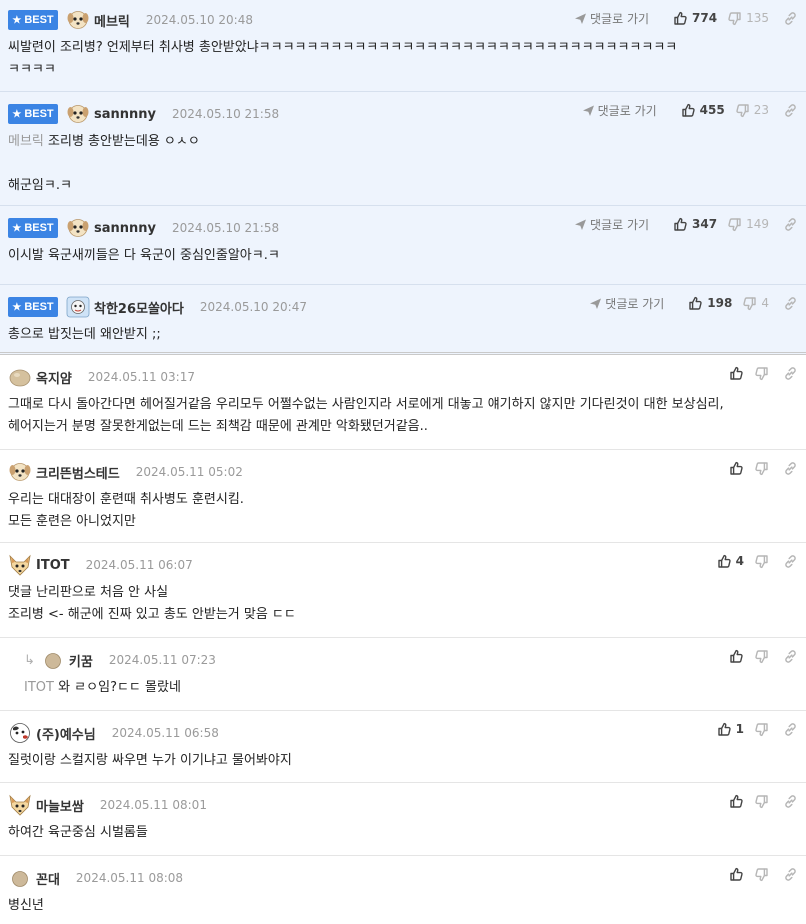  Describe the element at coordinates (88, 592) in the screenshot. I see `comment-text: 댓글 난리판으로 처음 안 사실` at that location.